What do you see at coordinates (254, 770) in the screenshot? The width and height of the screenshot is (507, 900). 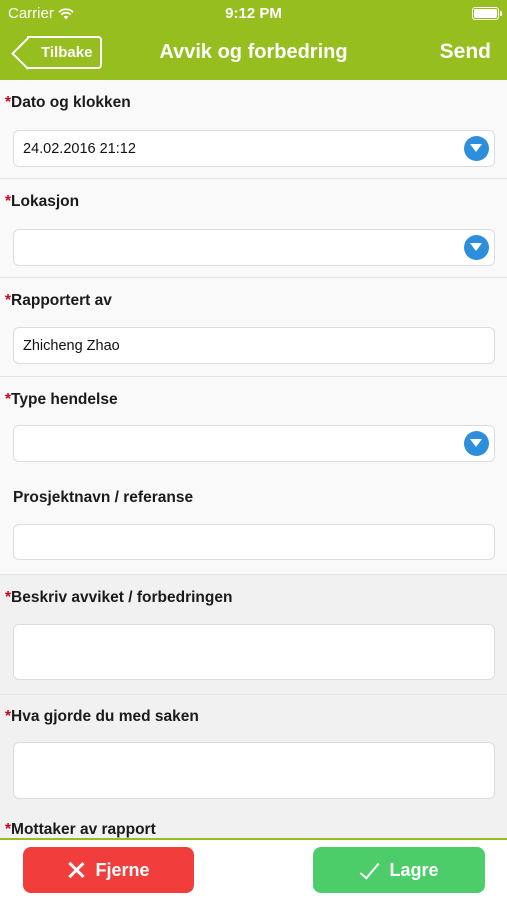 I see `action-textarea` at bounding box center [254, 770].